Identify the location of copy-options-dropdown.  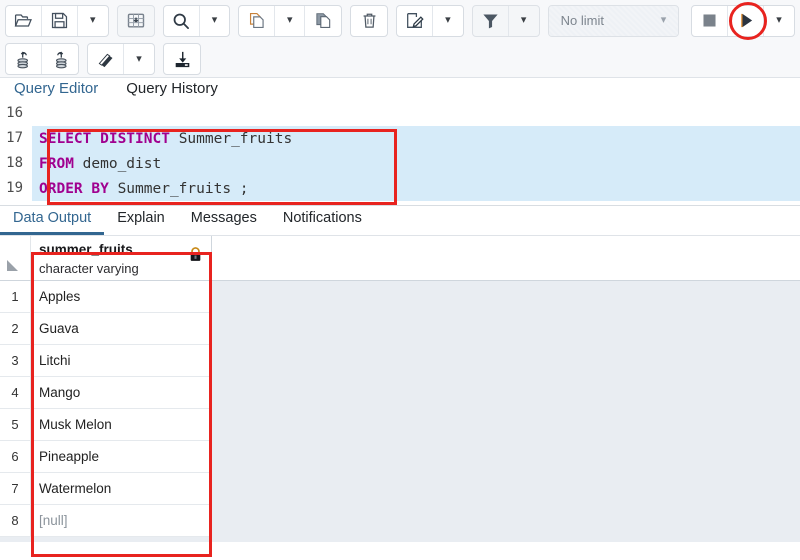
(290, 20).